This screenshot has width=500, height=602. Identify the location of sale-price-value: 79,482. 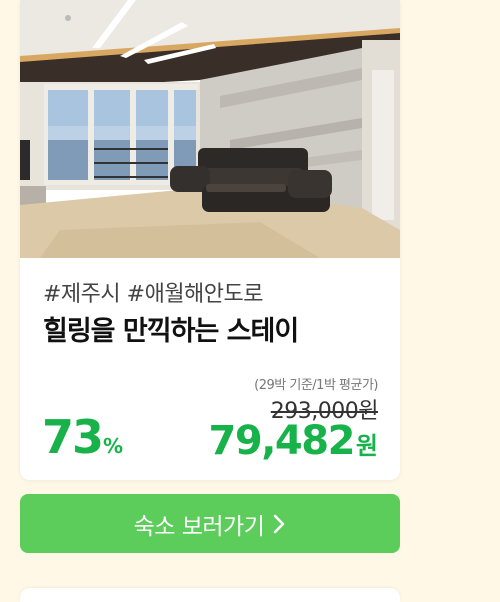
(282, 441).